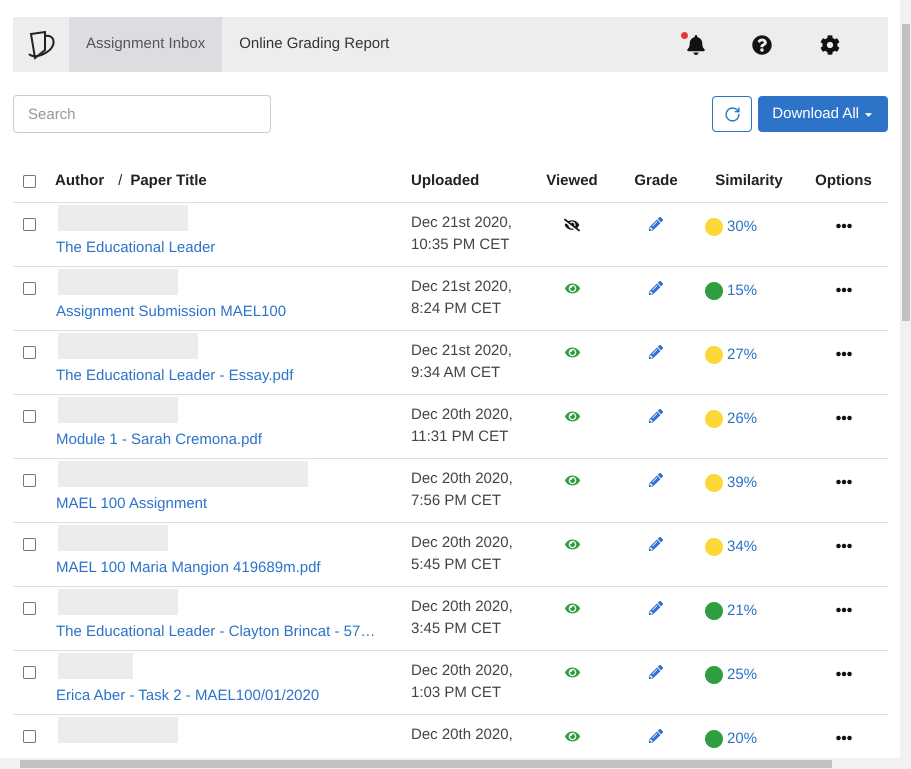 The height and width of the screenshot is (769, 911). What do you see at coordinates (742, 419) in the screenshot?
I see `similarity-score: 26%` at bounding box center [742, 419].